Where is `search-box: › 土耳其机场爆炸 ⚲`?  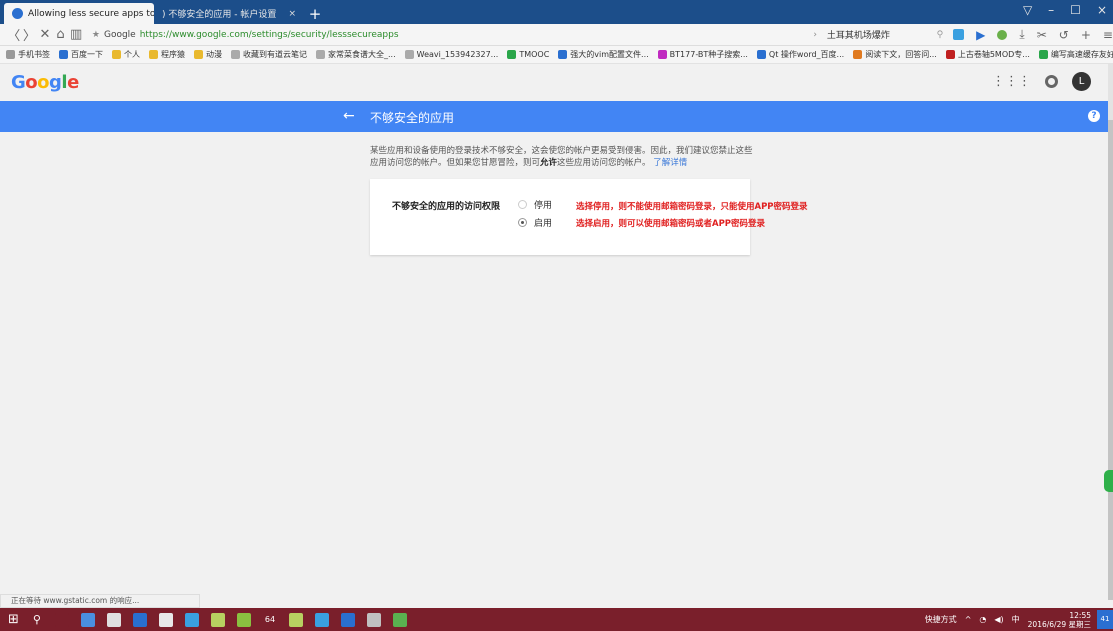 search-box: › 土耳其机场爆炸 ⚲ is located at coordinates (878, 35).